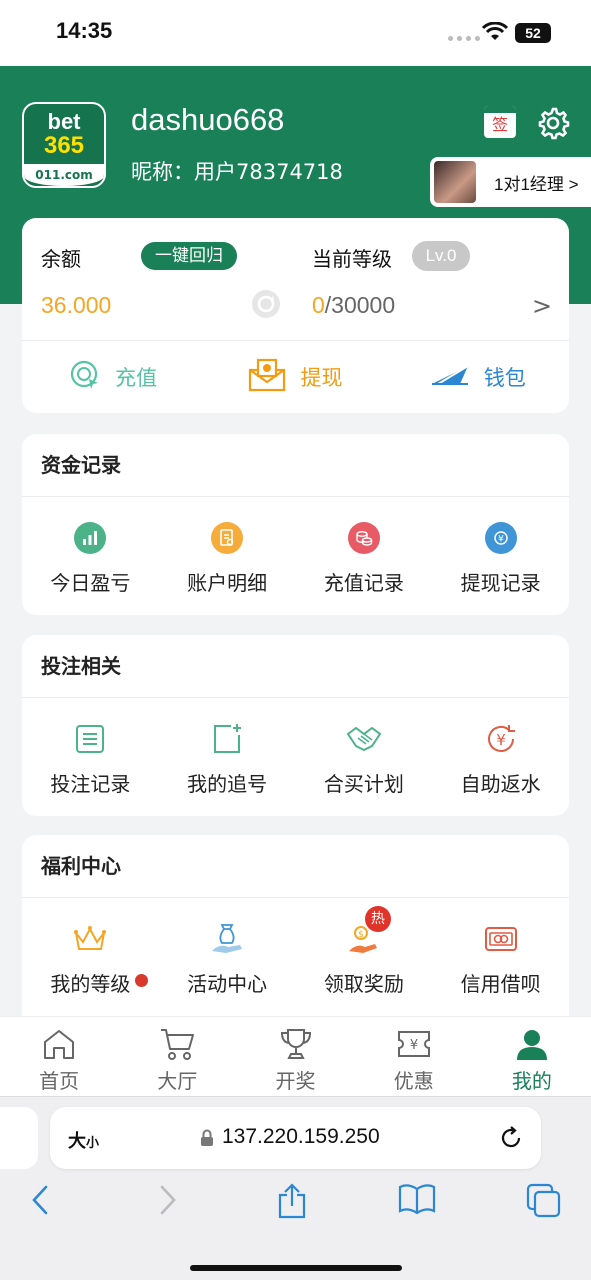  I want to click on my-level-label: 我的等级, so click(90, 984).